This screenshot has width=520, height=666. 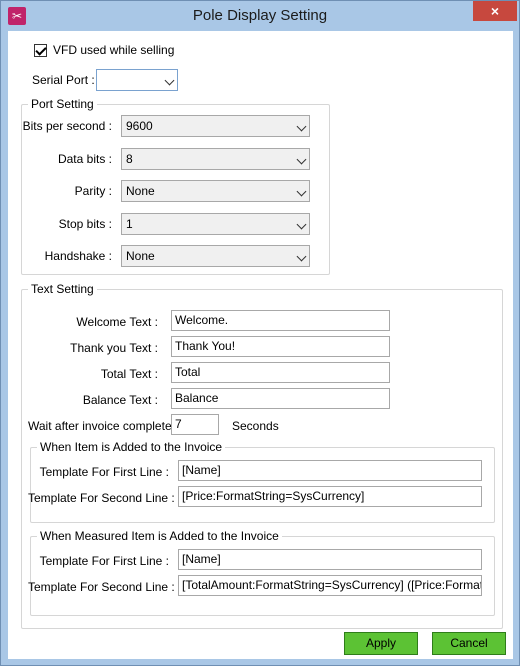 I want to click on text-setting-title: Text Setting, so click(x=62, y=289).